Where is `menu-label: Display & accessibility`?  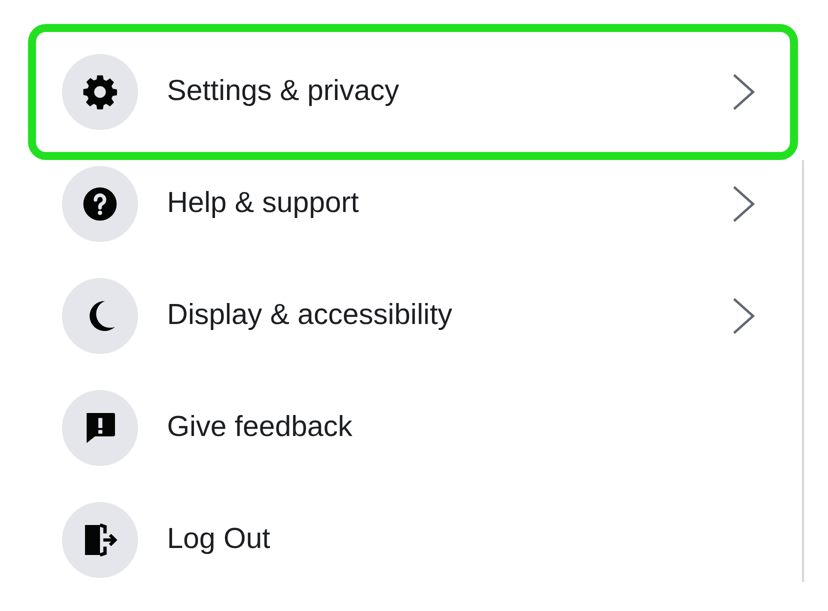 menu-label: Display & accessibility is located at coordinates (310, 316).